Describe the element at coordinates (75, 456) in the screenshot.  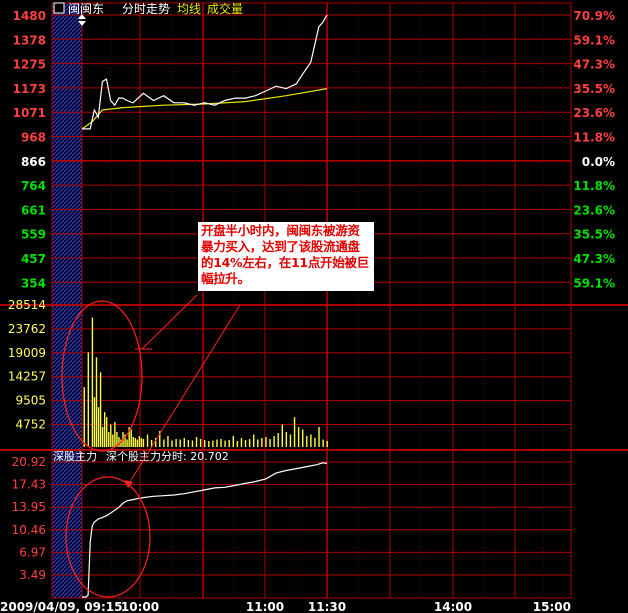
I see `indicator-name: 深股主力` at that location.